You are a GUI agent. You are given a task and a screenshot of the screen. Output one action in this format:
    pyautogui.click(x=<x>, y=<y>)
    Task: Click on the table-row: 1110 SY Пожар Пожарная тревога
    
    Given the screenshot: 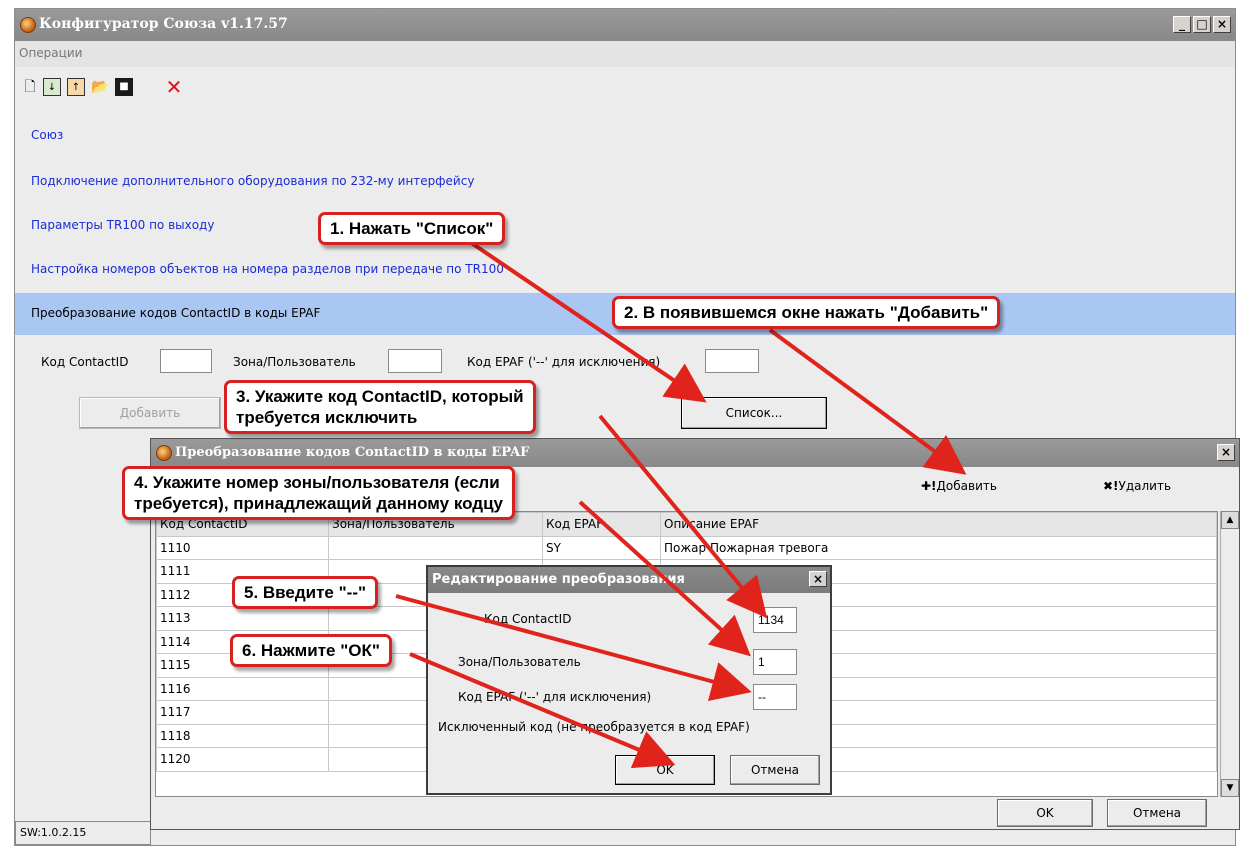 What is the action you would take?
    pyautogui.click(x=686, y=547)
    